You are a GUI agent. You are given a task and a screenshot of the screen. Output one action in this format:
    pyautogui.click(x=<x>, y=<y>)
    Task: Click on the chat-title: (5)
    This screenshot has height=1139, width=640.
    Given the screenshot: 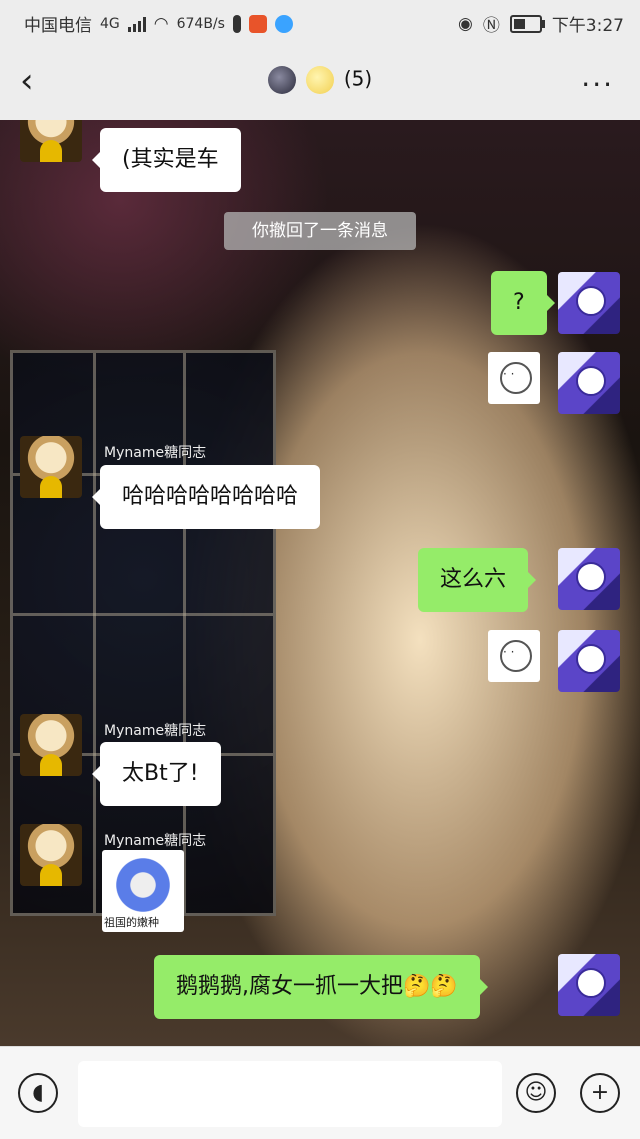 What is the action you would take?
    pyautogui.click(x=320, y=80)
    